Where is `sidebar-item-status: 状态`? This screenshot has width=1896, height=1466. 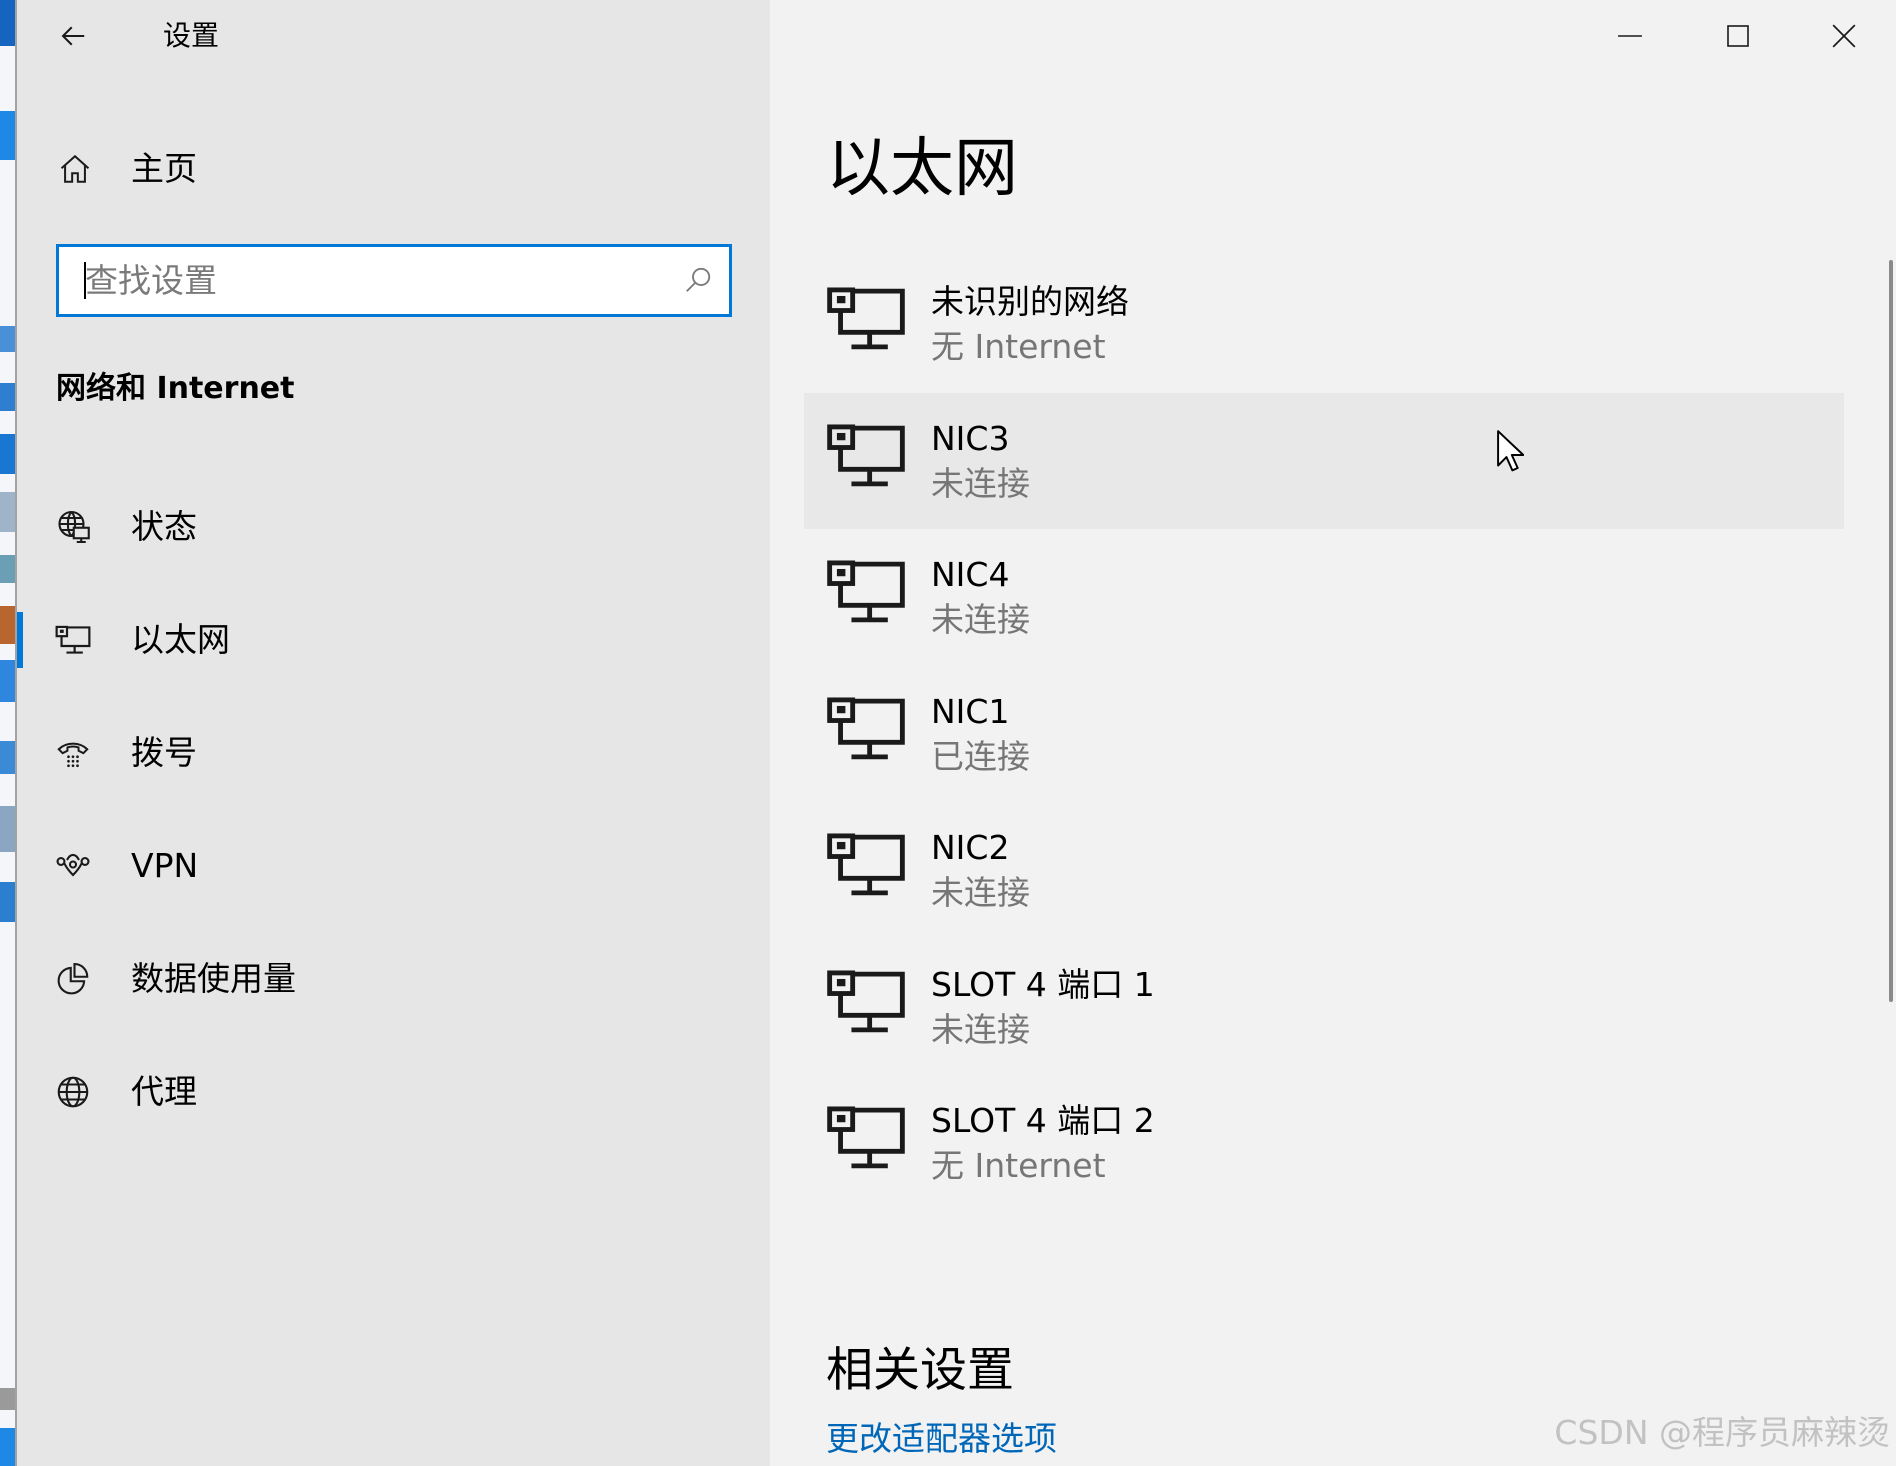 sidebar-item-status: 状态 is located at coordinates (393, 527).